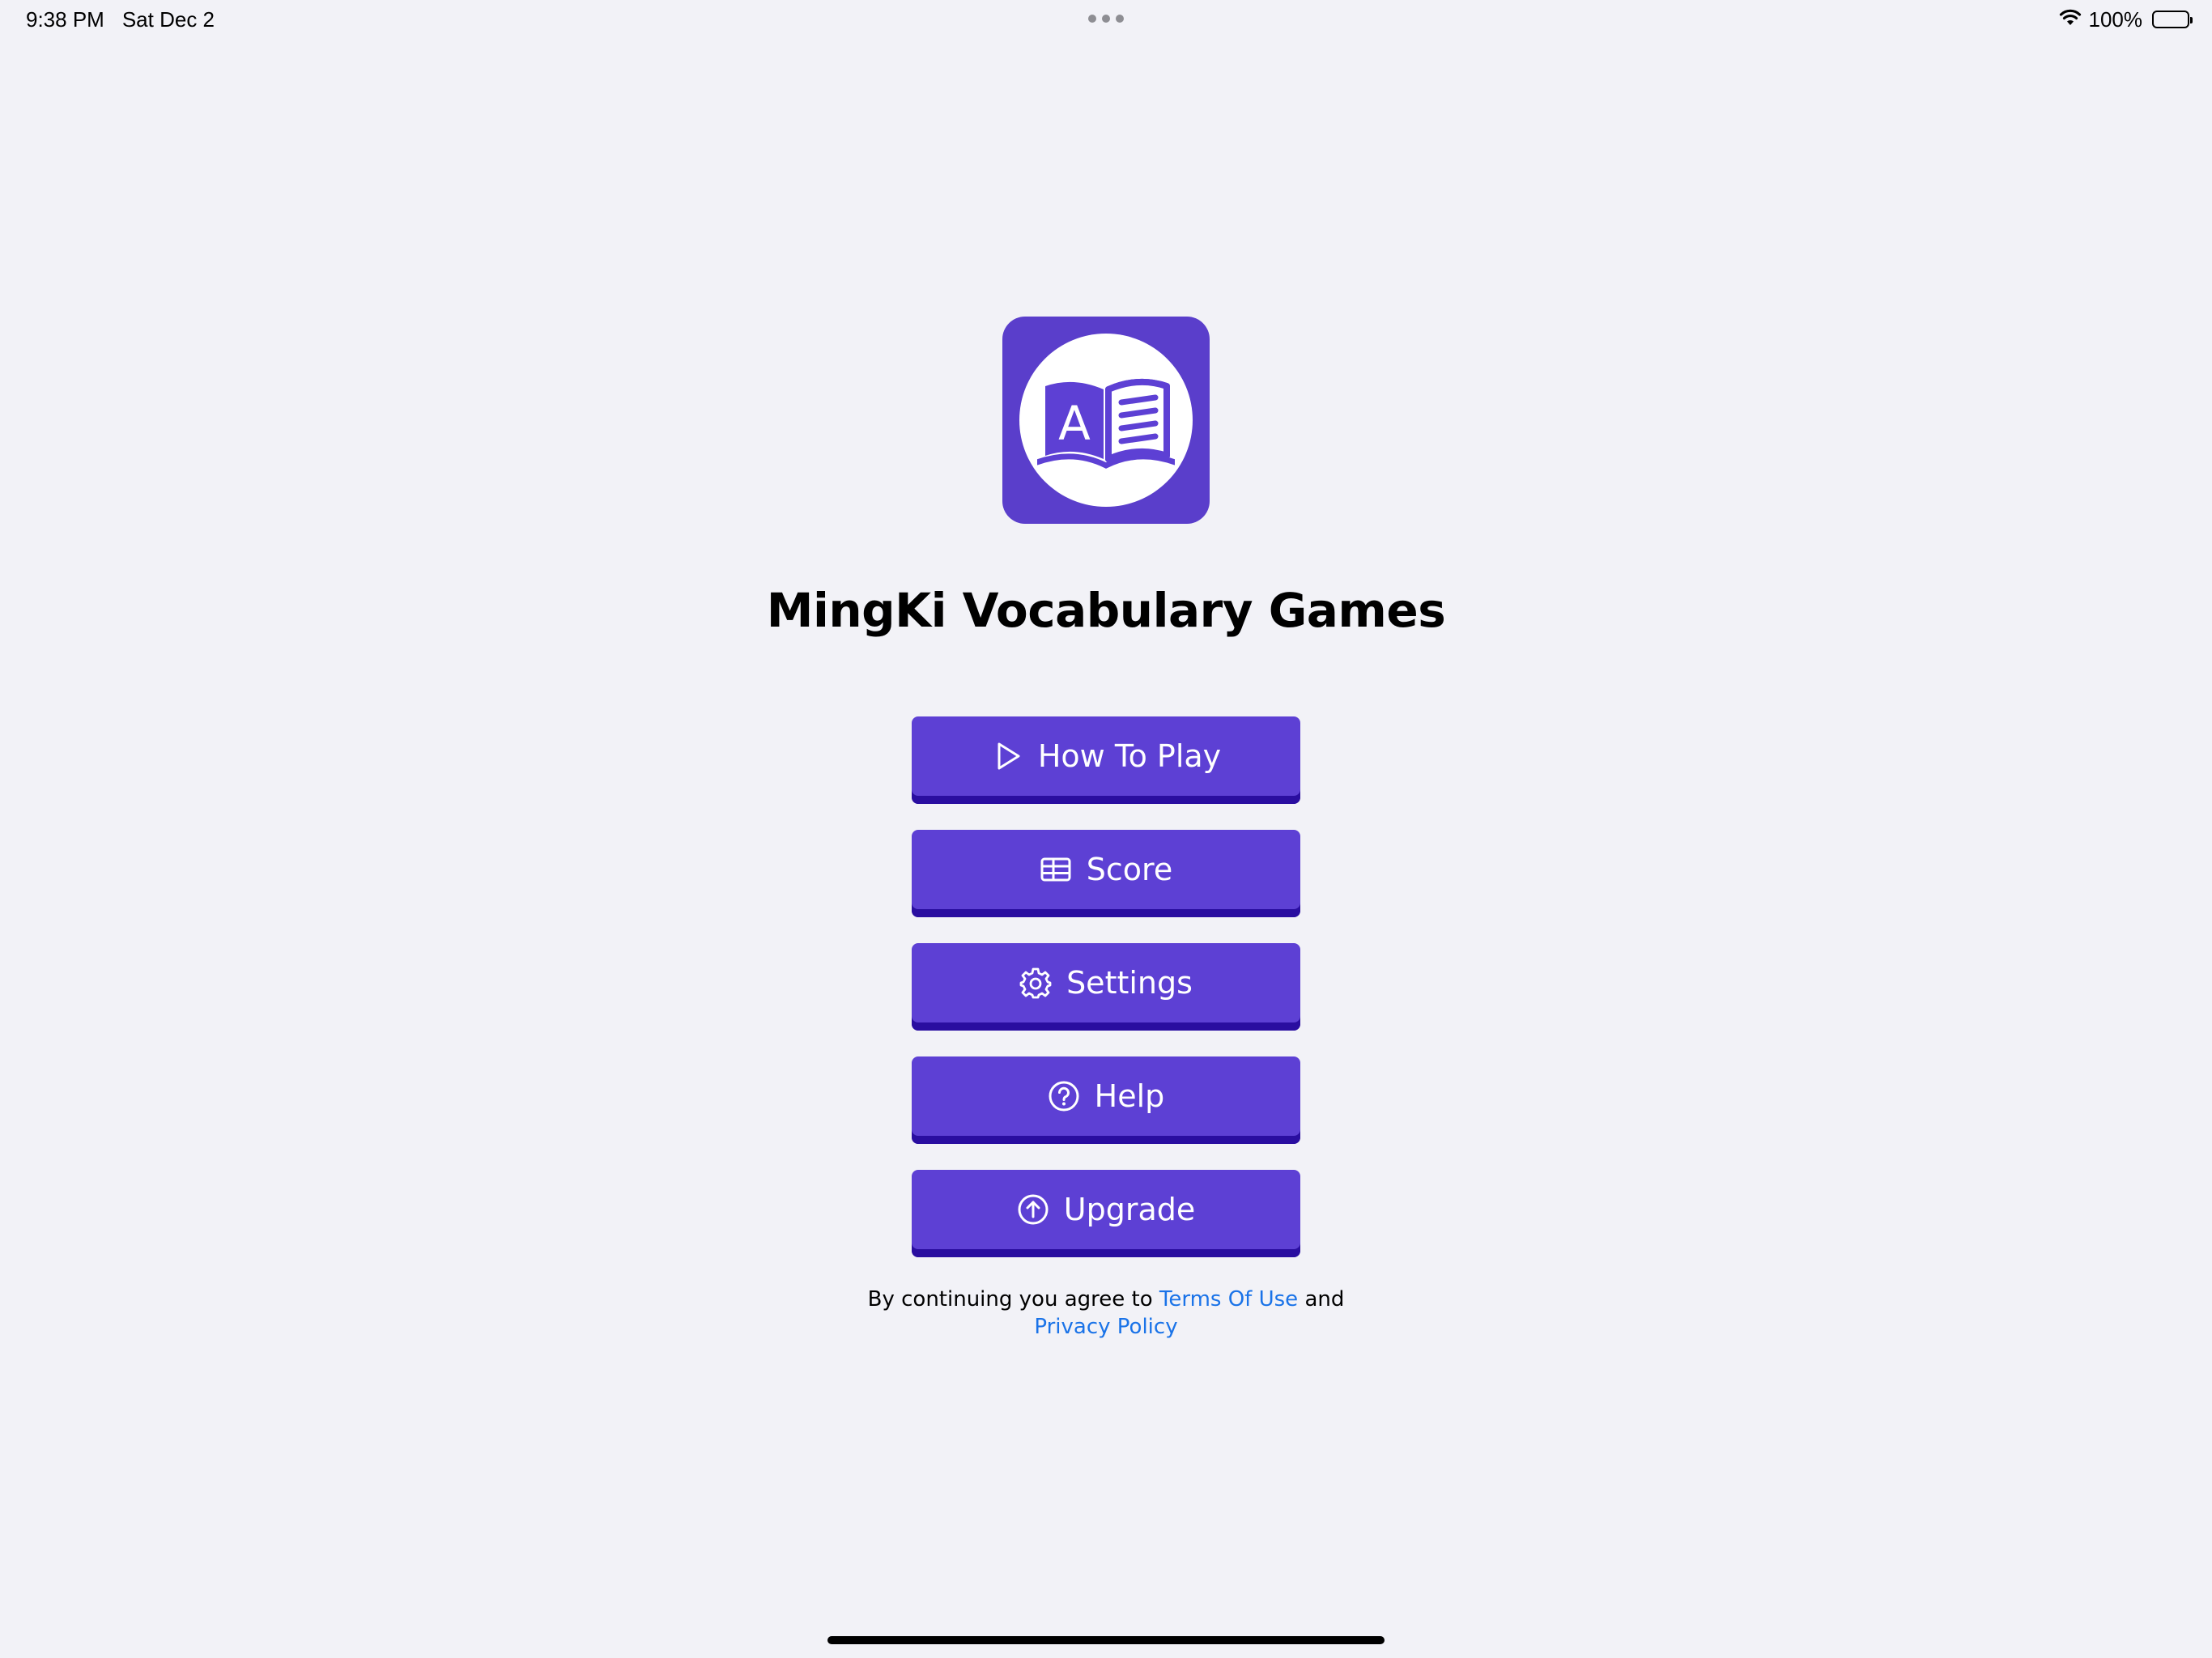 The width and height of the screenshot is (2212, 1658). I want to click on upgrade-label: Upgrade, so click(1129, 1209).